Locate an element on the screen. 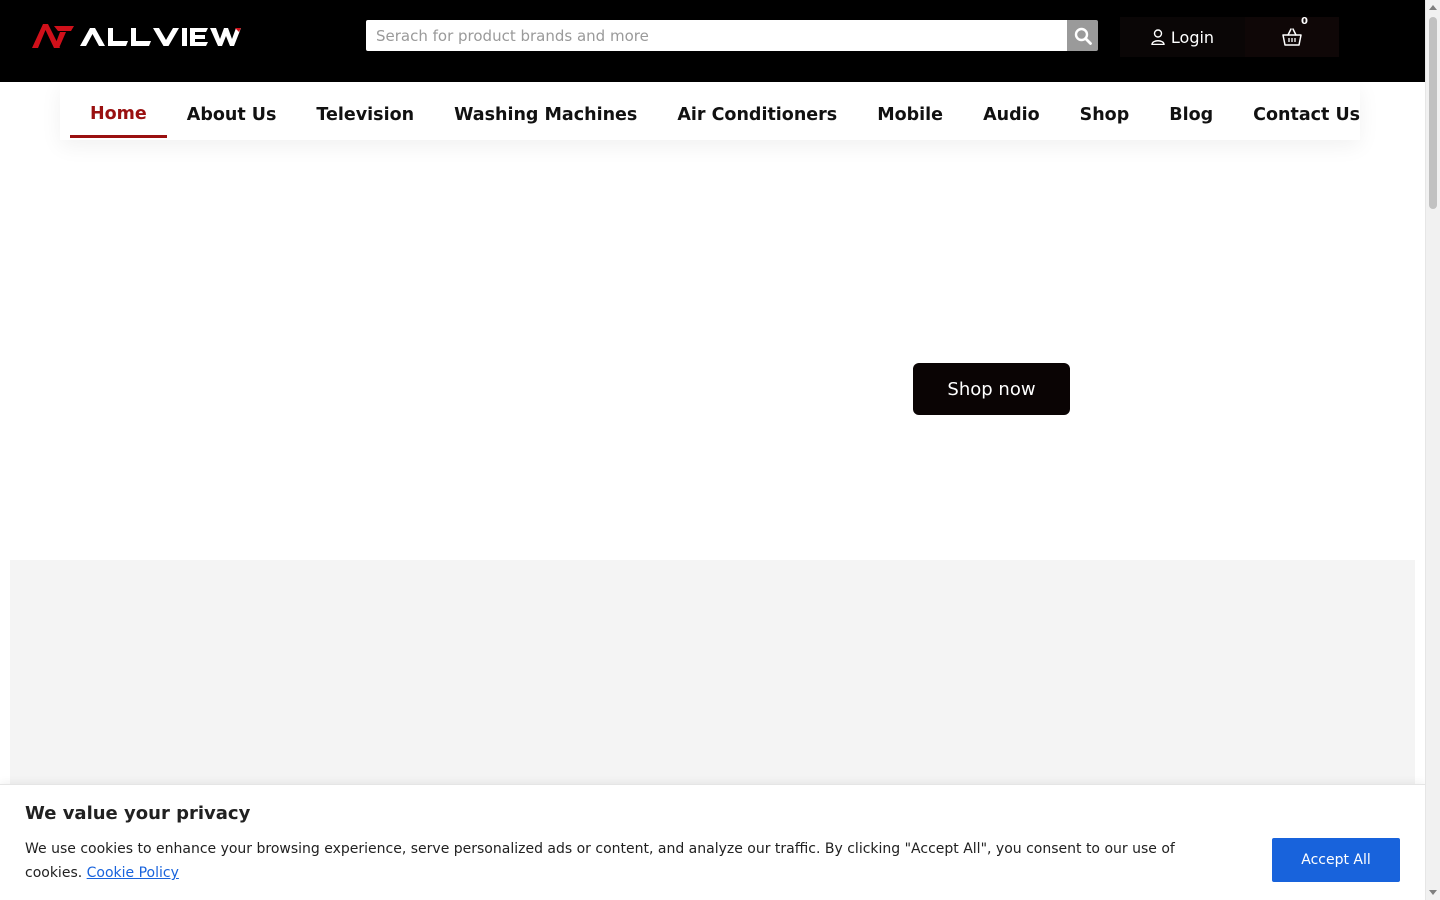 This screenshot has height=900, width=1440. nav-item-contact-us: Contact Us is located at coordinates (1306, 115).